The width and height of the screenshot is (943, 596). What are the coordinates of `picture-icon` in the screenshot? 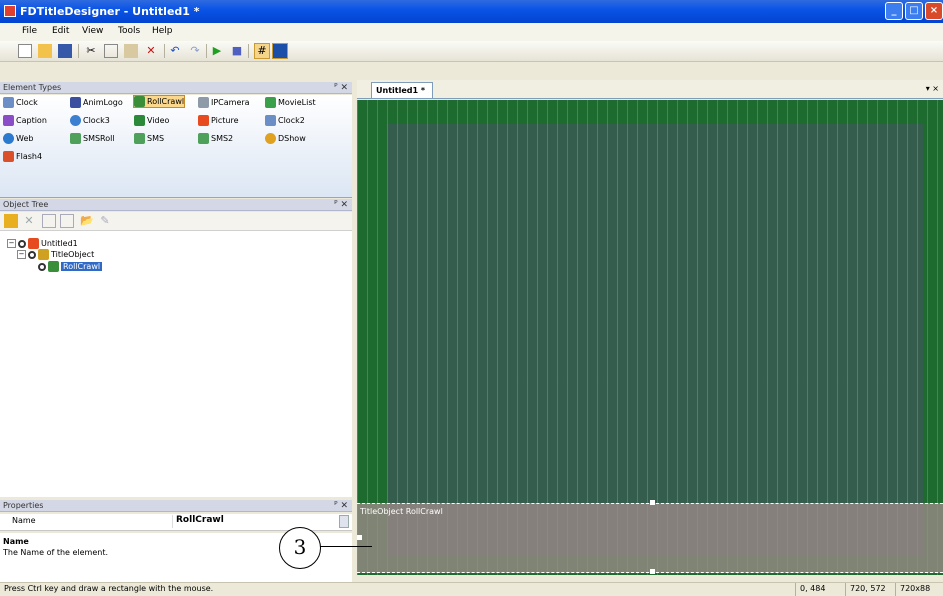 It's located at (203, 120).